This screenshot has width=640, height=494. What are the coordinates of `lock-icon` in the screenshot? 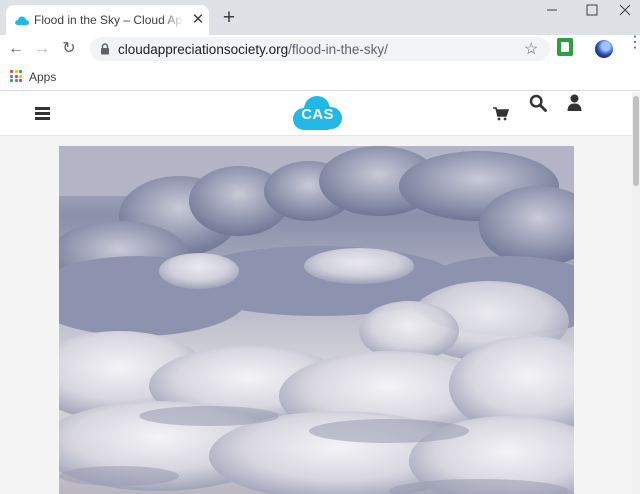 It's located at (105, 49).